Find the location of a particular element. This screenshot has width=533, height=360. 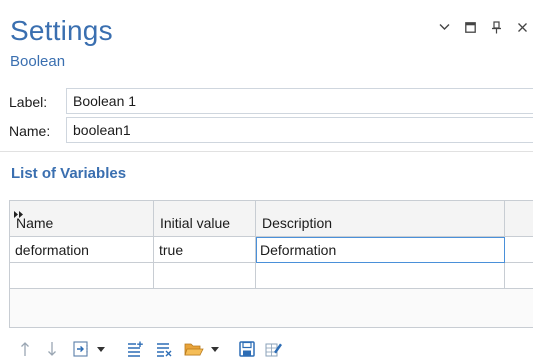

page-subtitle: Boolean is located at coordinates (38, 61).